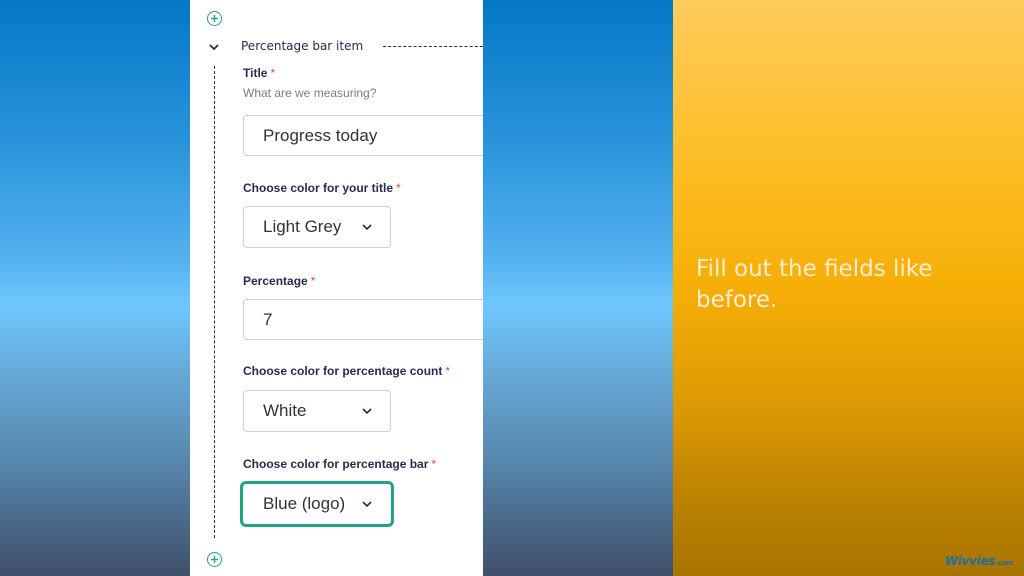 The height and width of the screenshot is (576, 1024). I want to click on title-hint: What are we measuring?, so click(310, 93).